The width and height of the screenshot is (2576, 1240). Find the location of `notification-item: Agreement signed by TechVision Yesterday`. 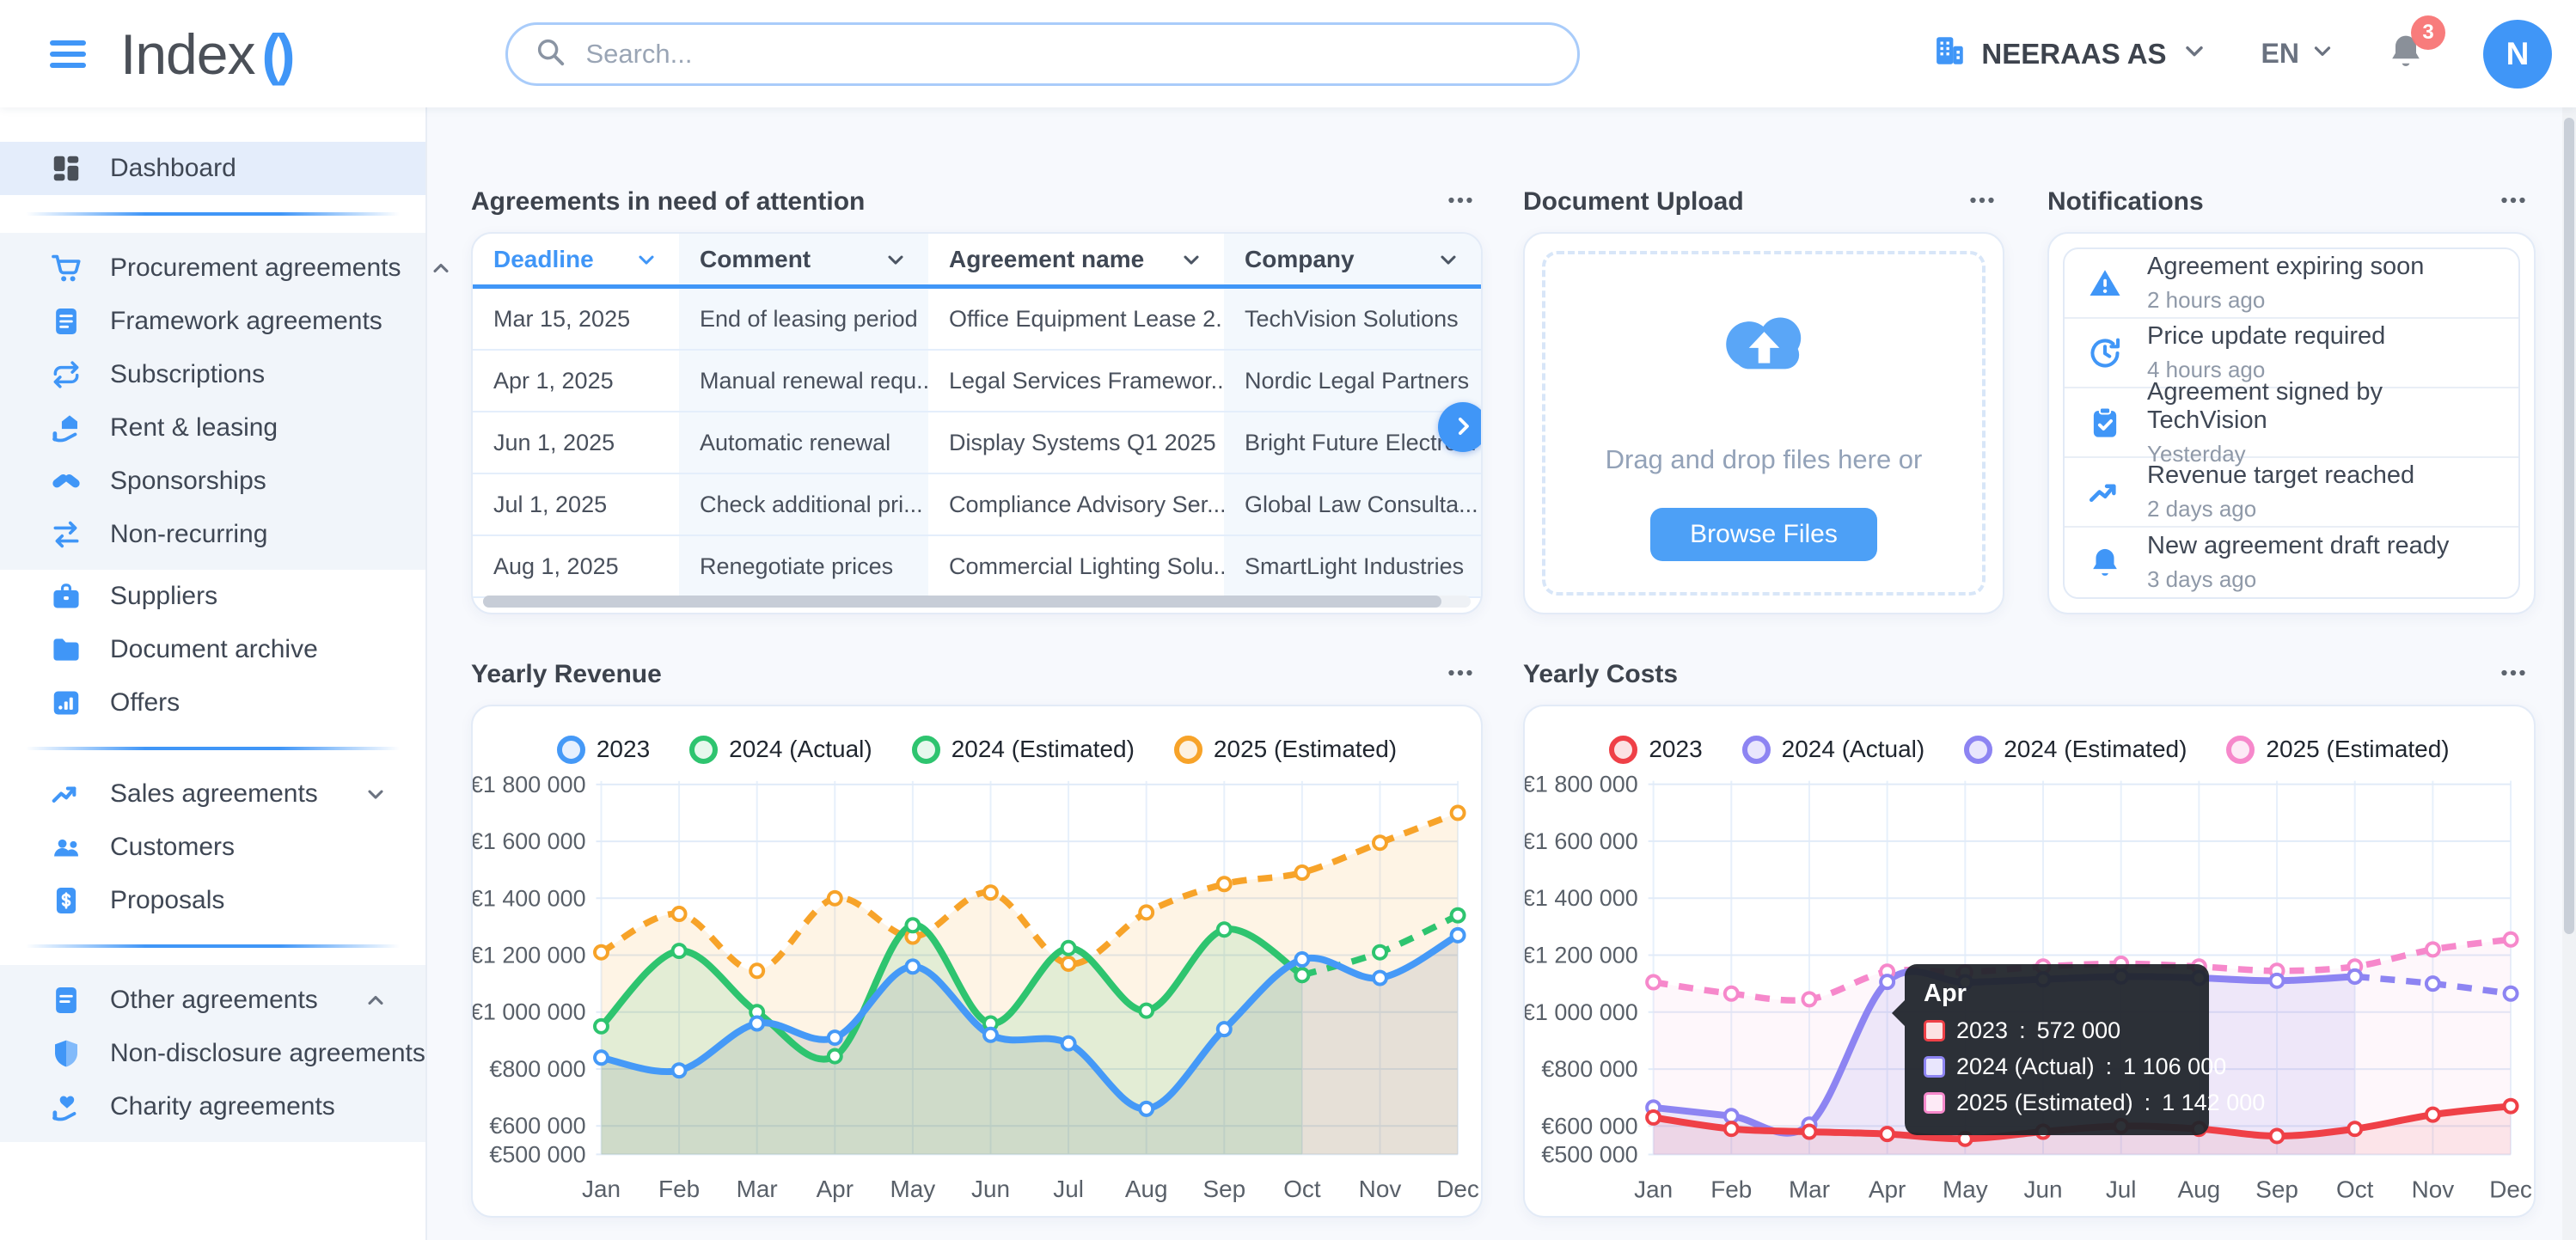

notification-item: Agreement signed by TechVision Yesterday is located at coordinates (2291, 422).